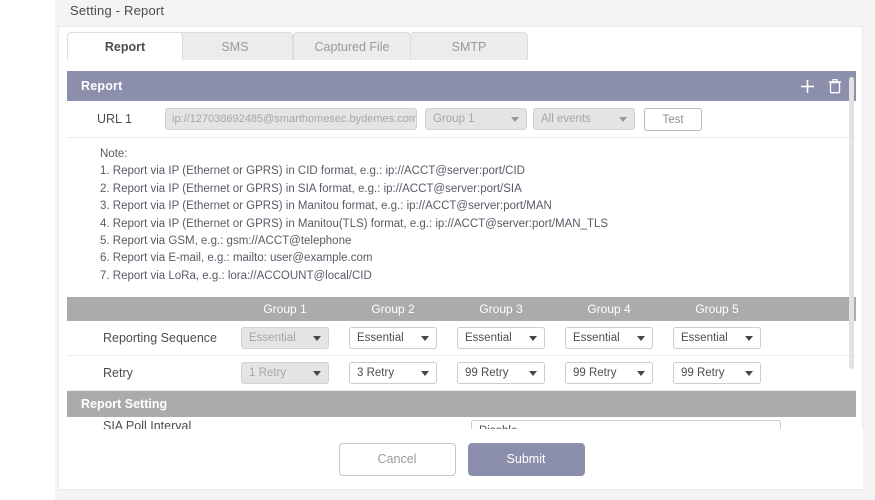 This screenshot has width=875, height=500. I want to click on url-events-select-value: All events, so click(566, 119).